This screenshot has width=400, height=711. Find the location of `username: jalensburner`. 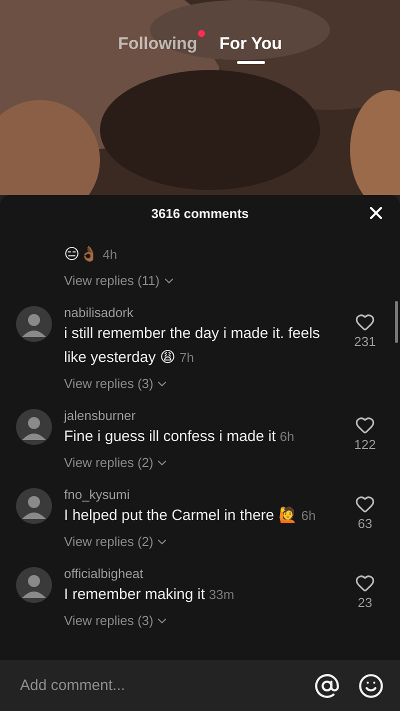

username: jalensburner is located at coordinates (100, 416).